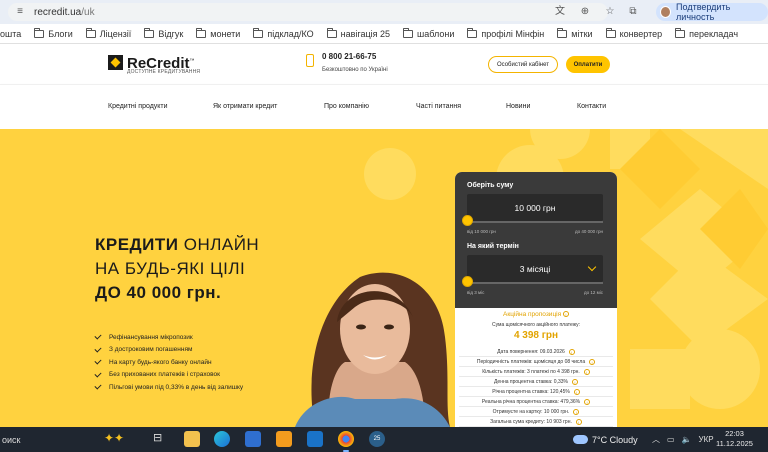 This screenshot has width=768, height=452. Describe the element at coordinates (712, 12) in the screenshot. I see `profile-button: Подтвердить личность` at that location.